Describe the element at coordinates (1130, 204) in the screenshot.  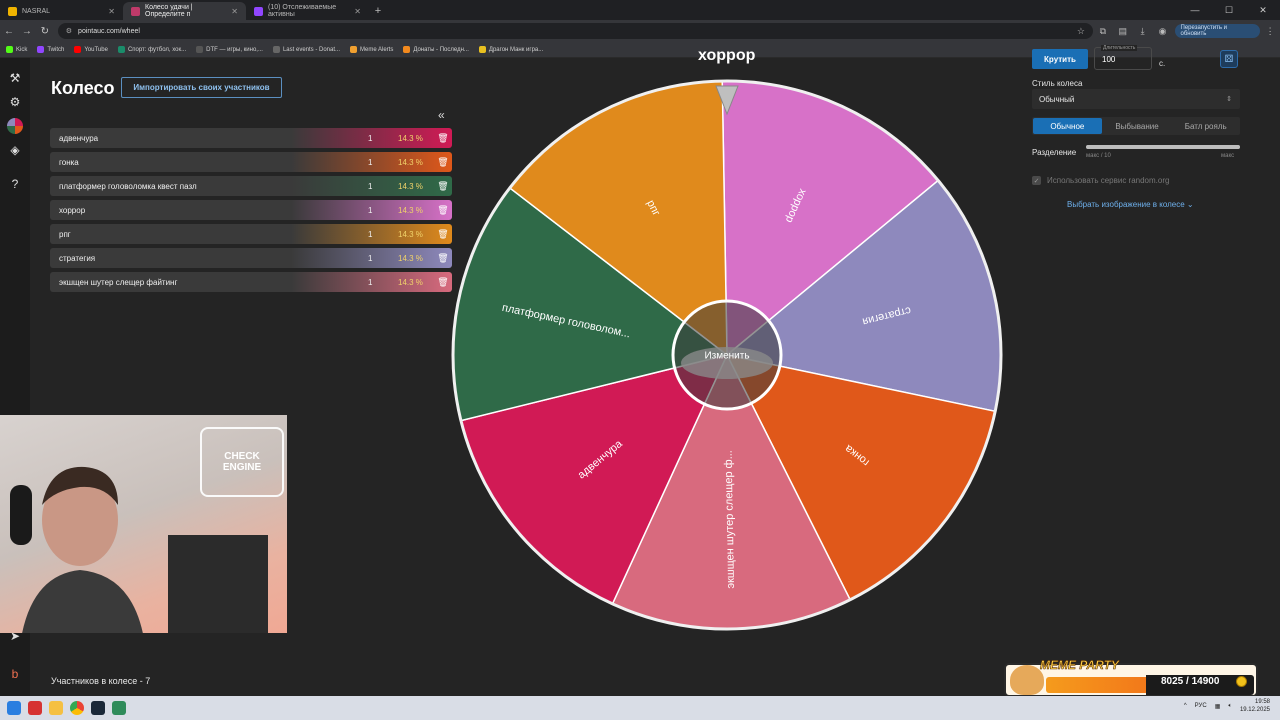
I see `choose-wheel-image-link: Выбрать изображение в колесе ⌄` at that location.